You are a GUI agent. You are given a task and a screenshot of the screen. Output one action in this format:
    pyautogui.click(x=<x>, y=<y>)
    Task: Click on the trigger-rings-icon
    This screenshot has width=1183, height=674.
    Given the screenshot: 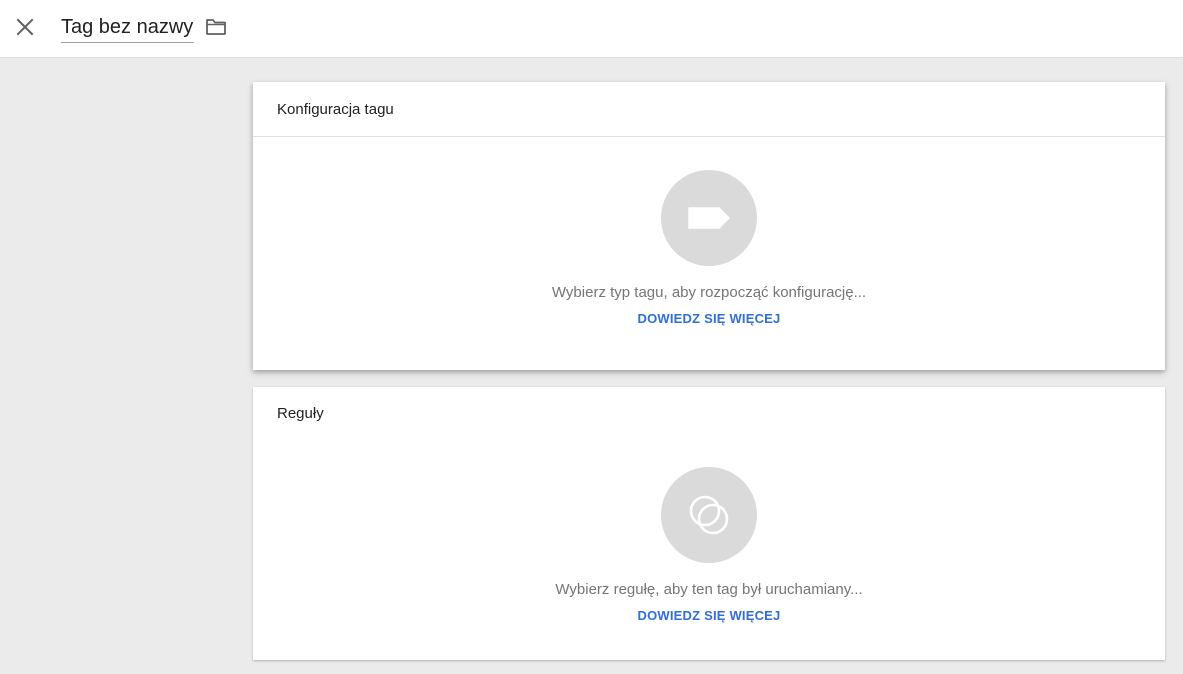 What is the action you would take?
    pyautogui.click(x=709, y=515)
    